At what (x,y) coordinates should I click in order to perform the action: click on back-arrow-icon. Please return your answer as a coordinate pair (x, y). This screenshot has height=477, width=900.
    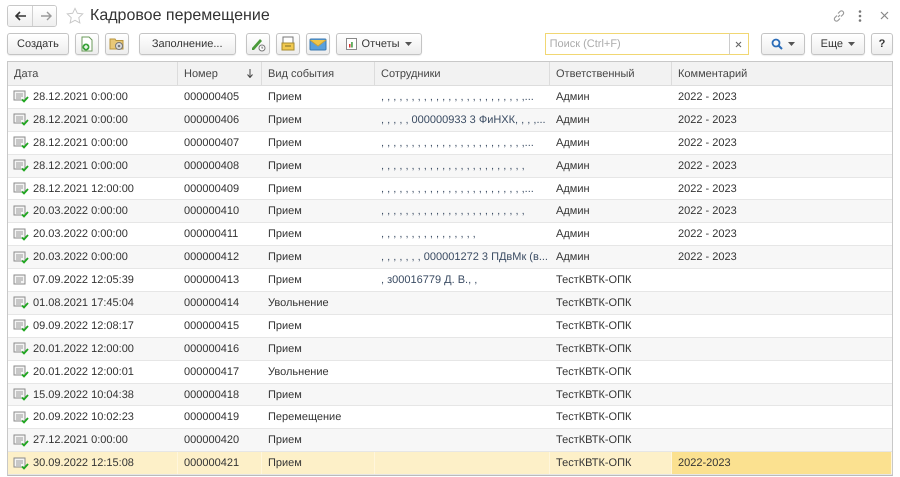
    Looking at the image, I should click on (21, 15).